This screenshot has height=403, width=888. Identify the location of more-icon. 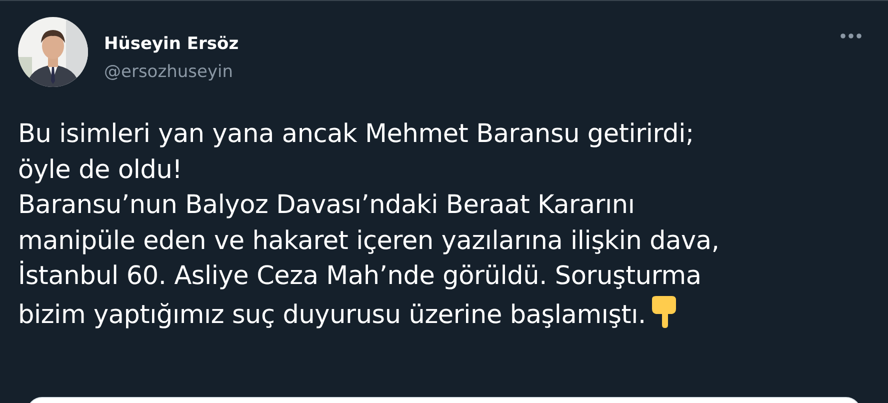
(851, 36).